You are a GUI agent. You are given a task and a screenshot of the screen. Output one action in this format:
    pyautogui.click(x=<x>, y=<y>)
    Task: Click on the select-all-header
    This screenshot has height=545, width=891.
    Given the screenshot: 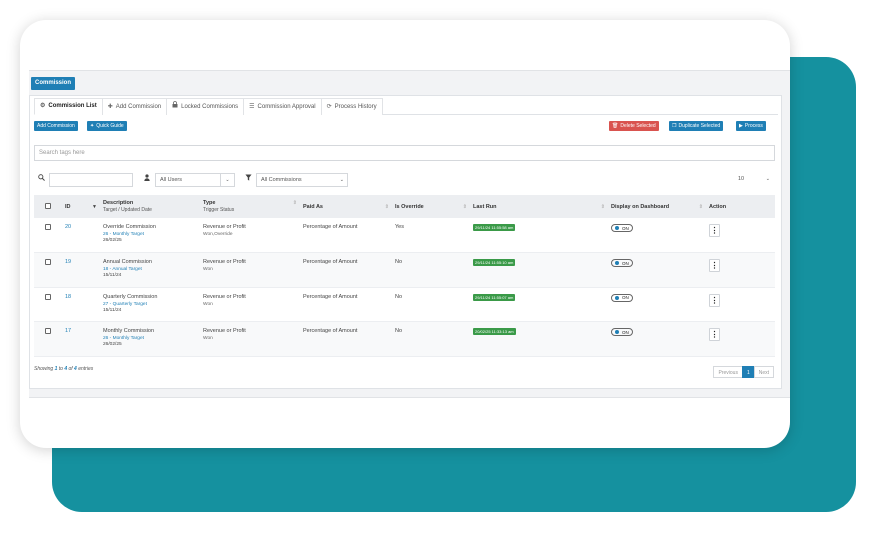 What is the action you would take?
    pyautogui.click(x=48, y=206)
    